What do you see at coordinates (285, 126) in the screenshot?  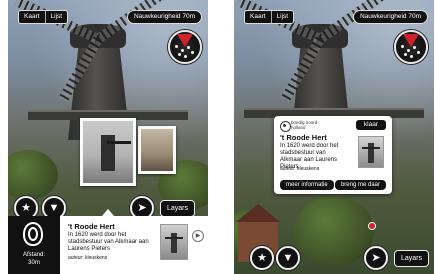 I see `brand-logo-icon` at bounding box center [285, 126].